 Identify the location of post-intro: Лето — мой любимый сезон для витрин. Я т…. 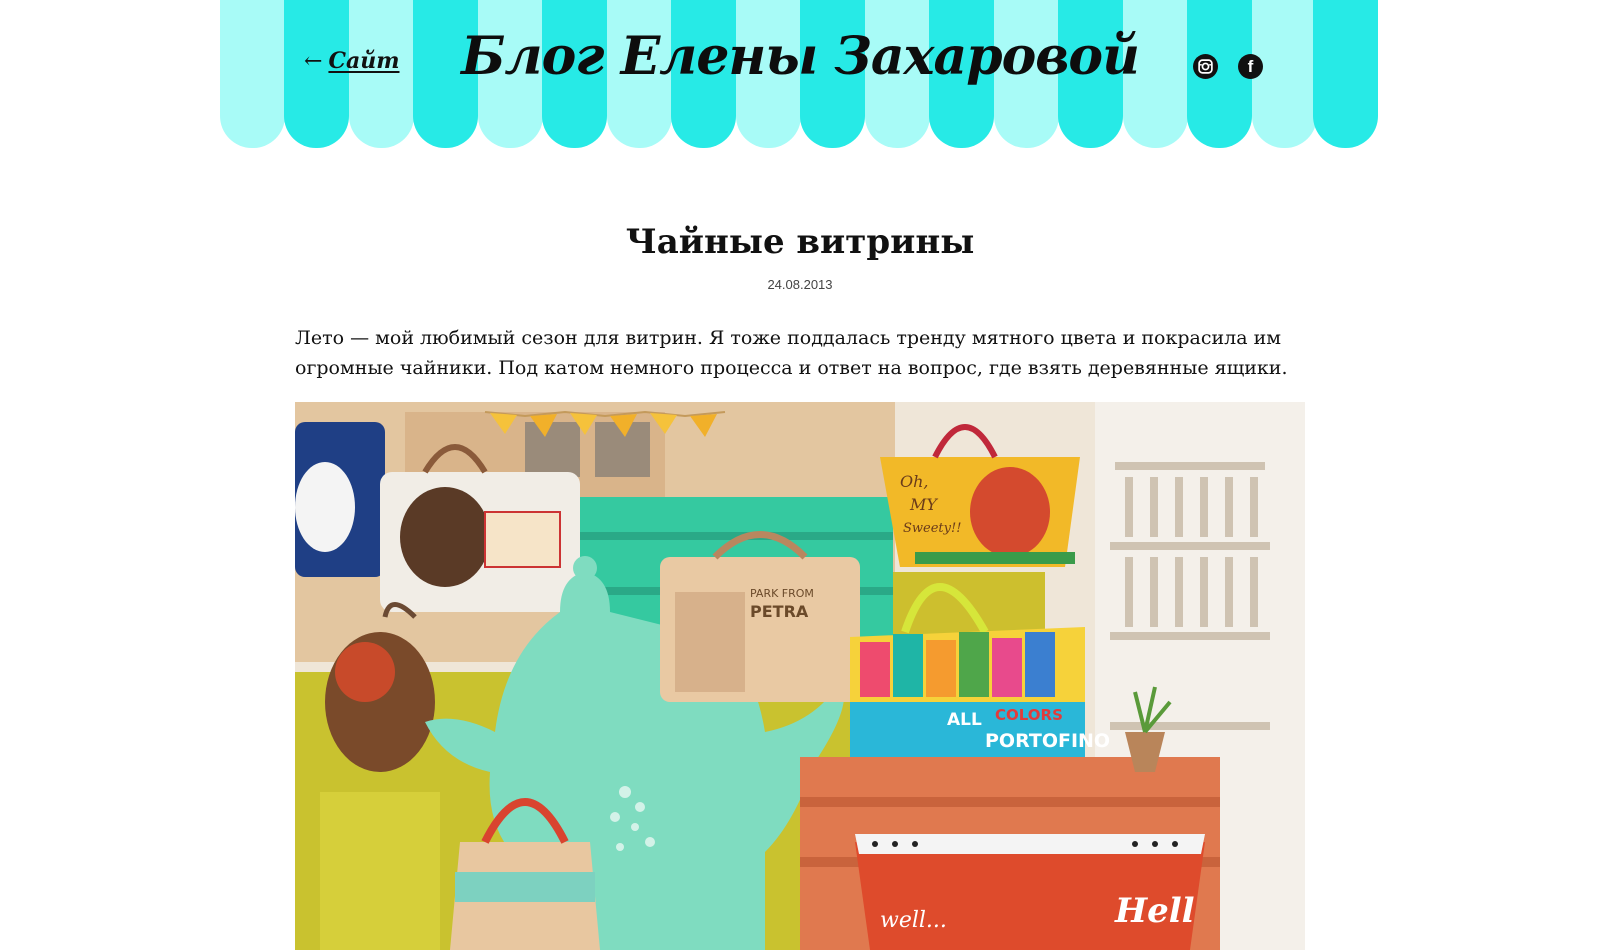
(791, 353).